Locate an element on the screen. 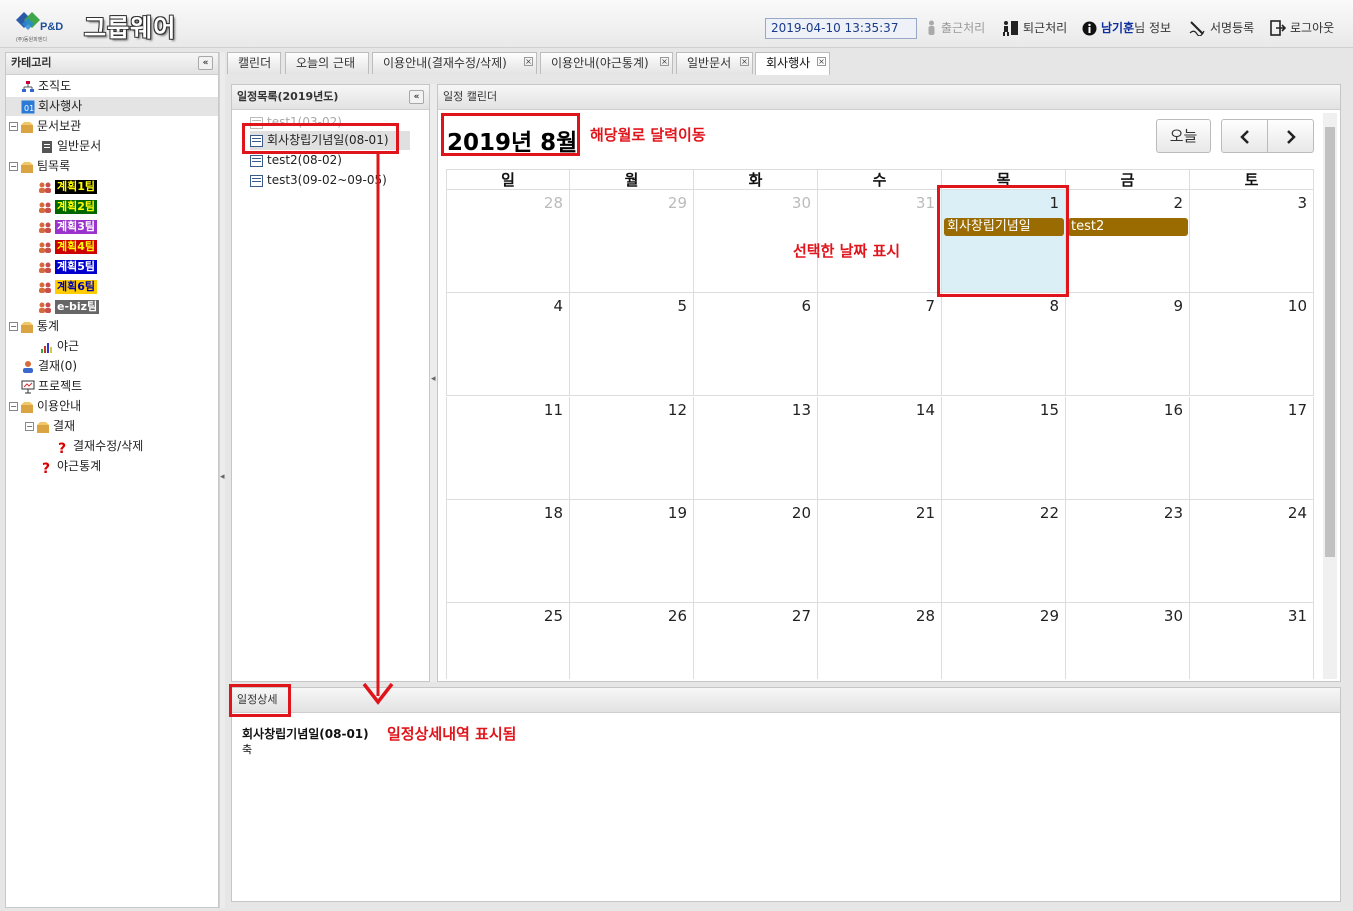 This screenshot has height=911, width=1353. clock-out-button: 퇴근처리 is located at coordinates (1034, 28).